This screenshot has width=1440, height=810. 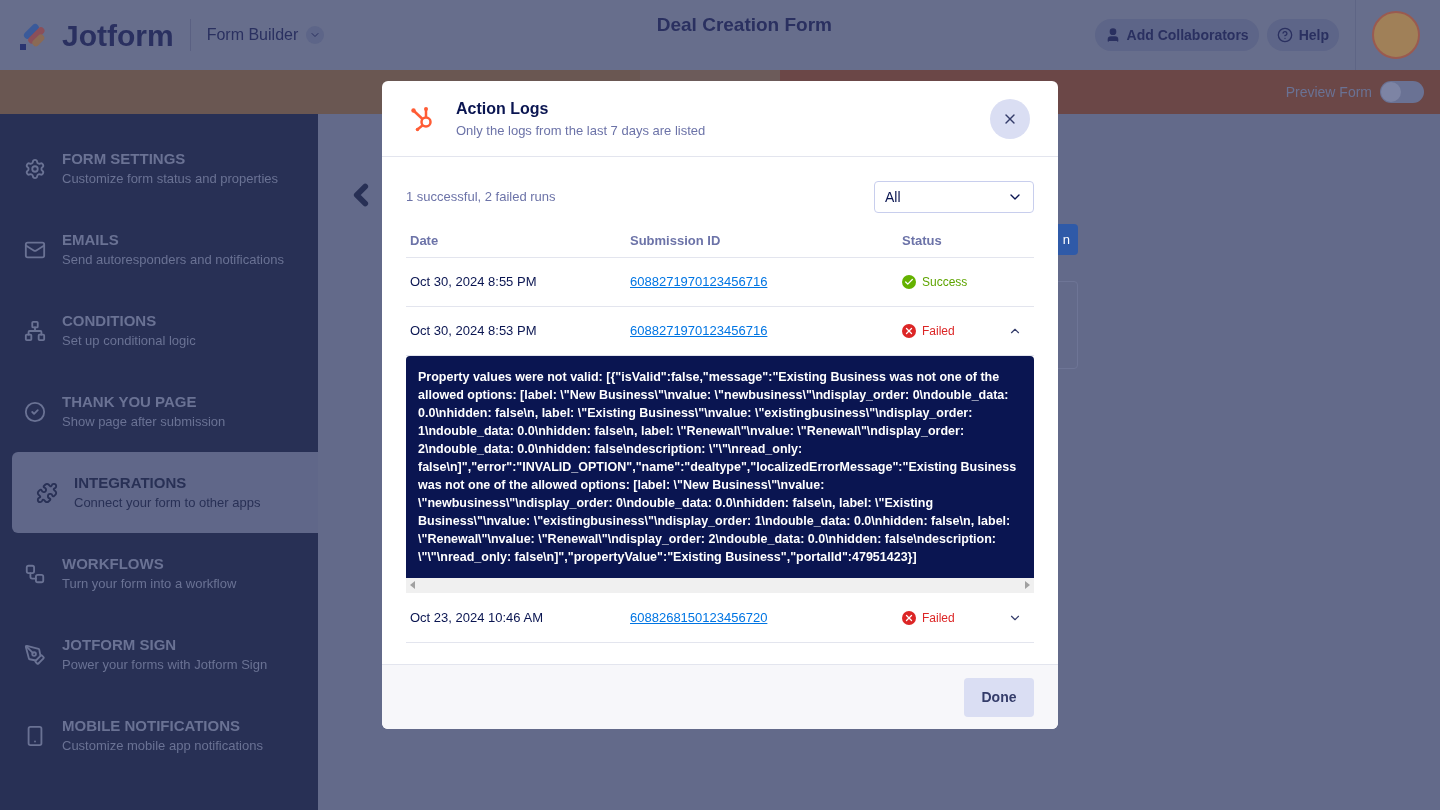 What do you see at coordinates (91, 239) in the screenshot?
I see `sidebar-item-title: EMAILS` at bounding box center [91, 239].